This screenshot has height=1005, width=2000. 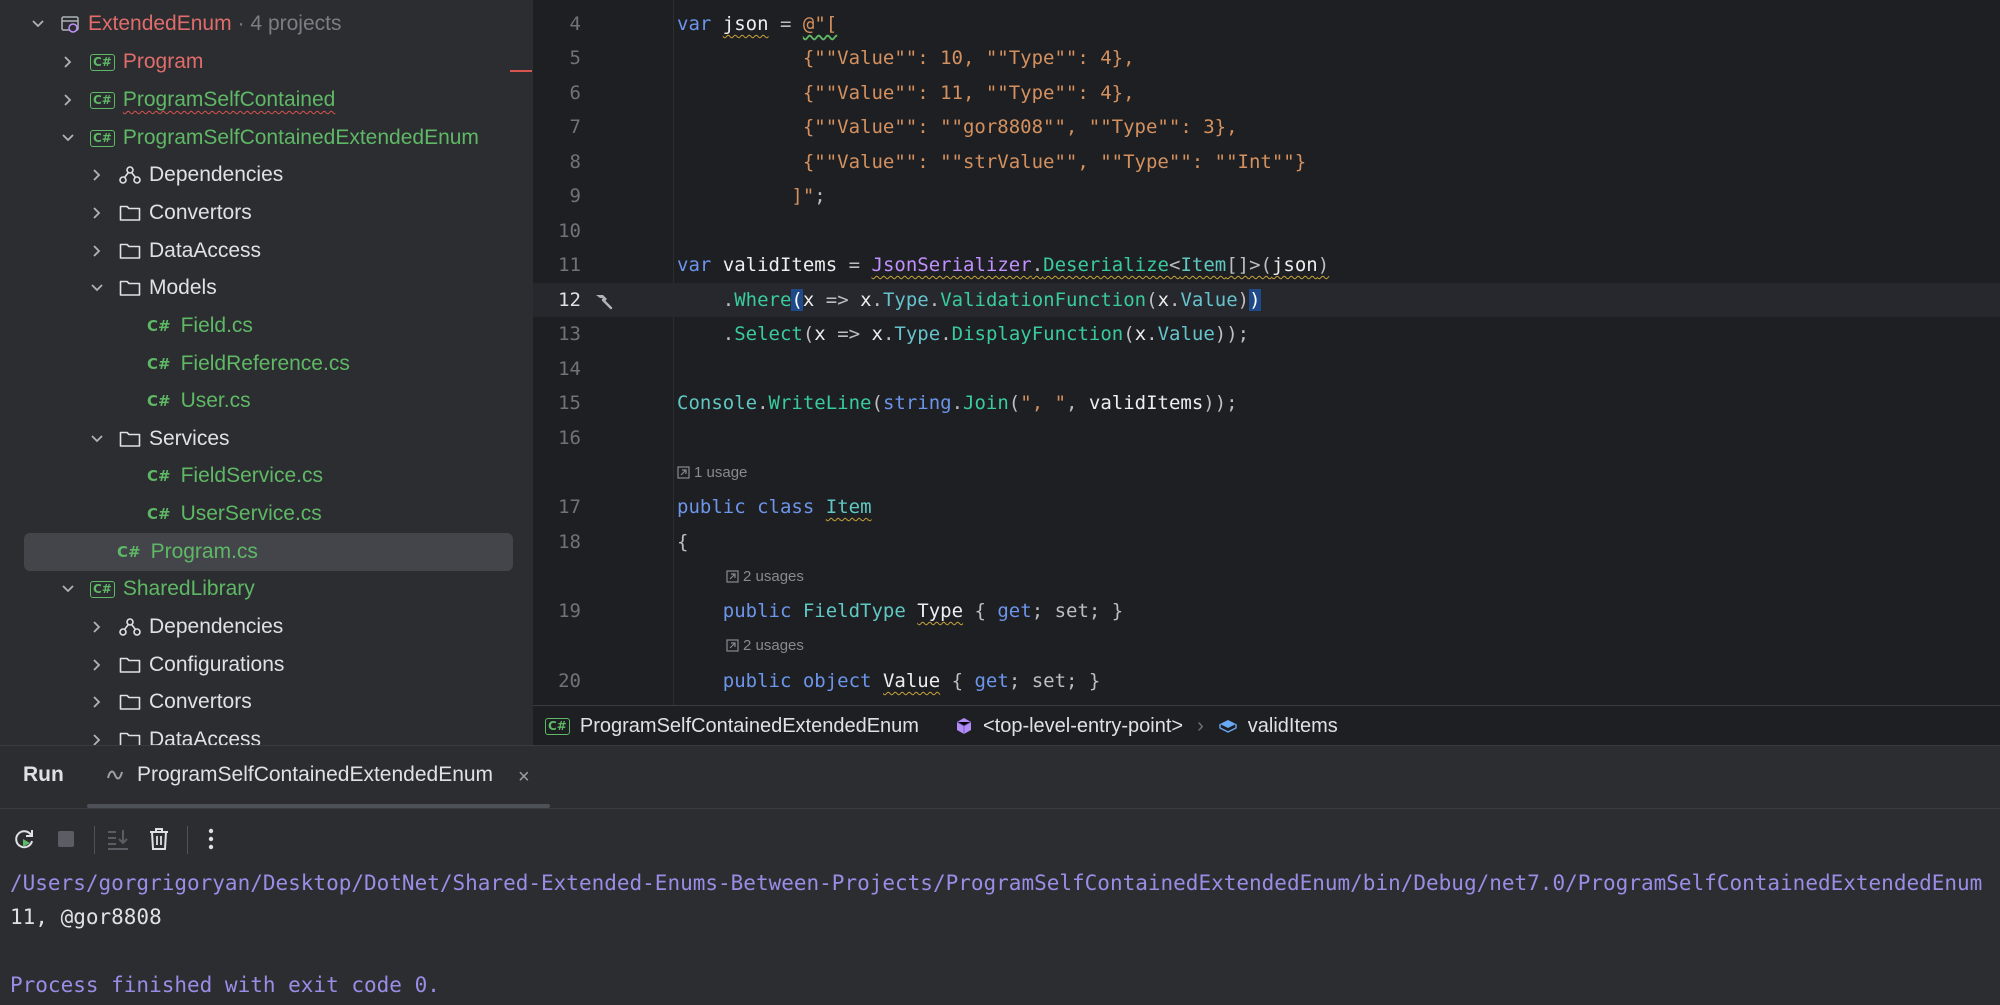 I want to click on run-config-icon, so click(x=115, y=775).